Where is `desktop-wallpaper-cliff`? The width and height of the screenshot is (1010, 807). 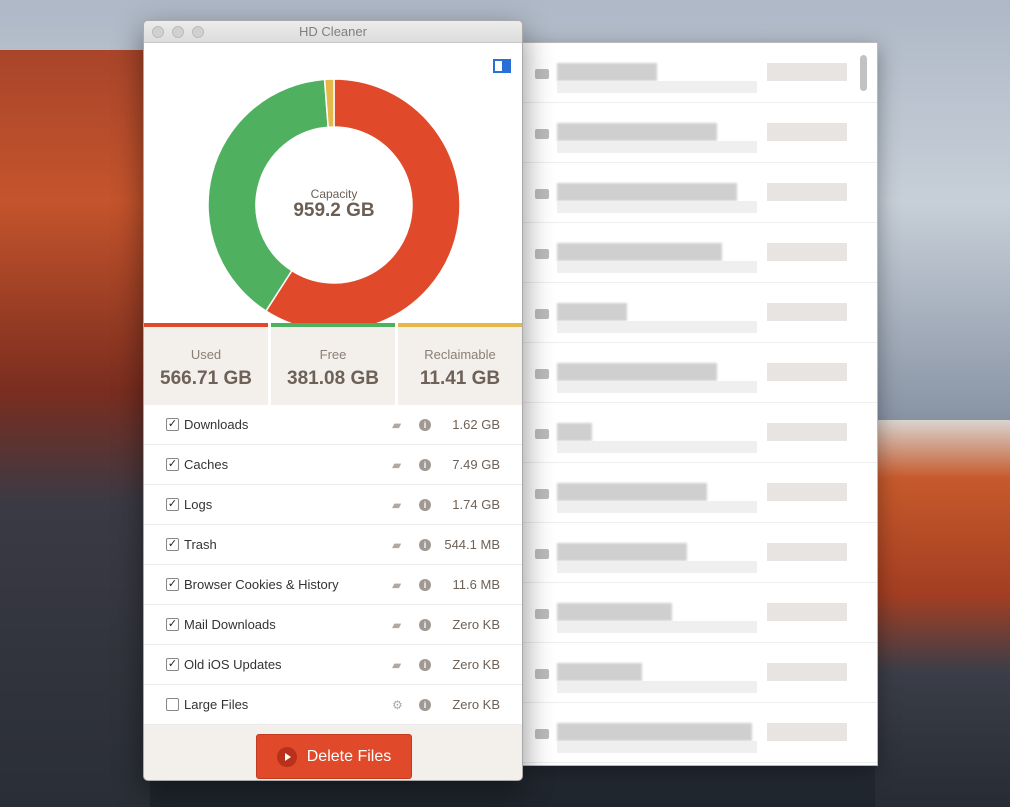
desktop-wallpaper-cliff is located at coordinates (75, 428).